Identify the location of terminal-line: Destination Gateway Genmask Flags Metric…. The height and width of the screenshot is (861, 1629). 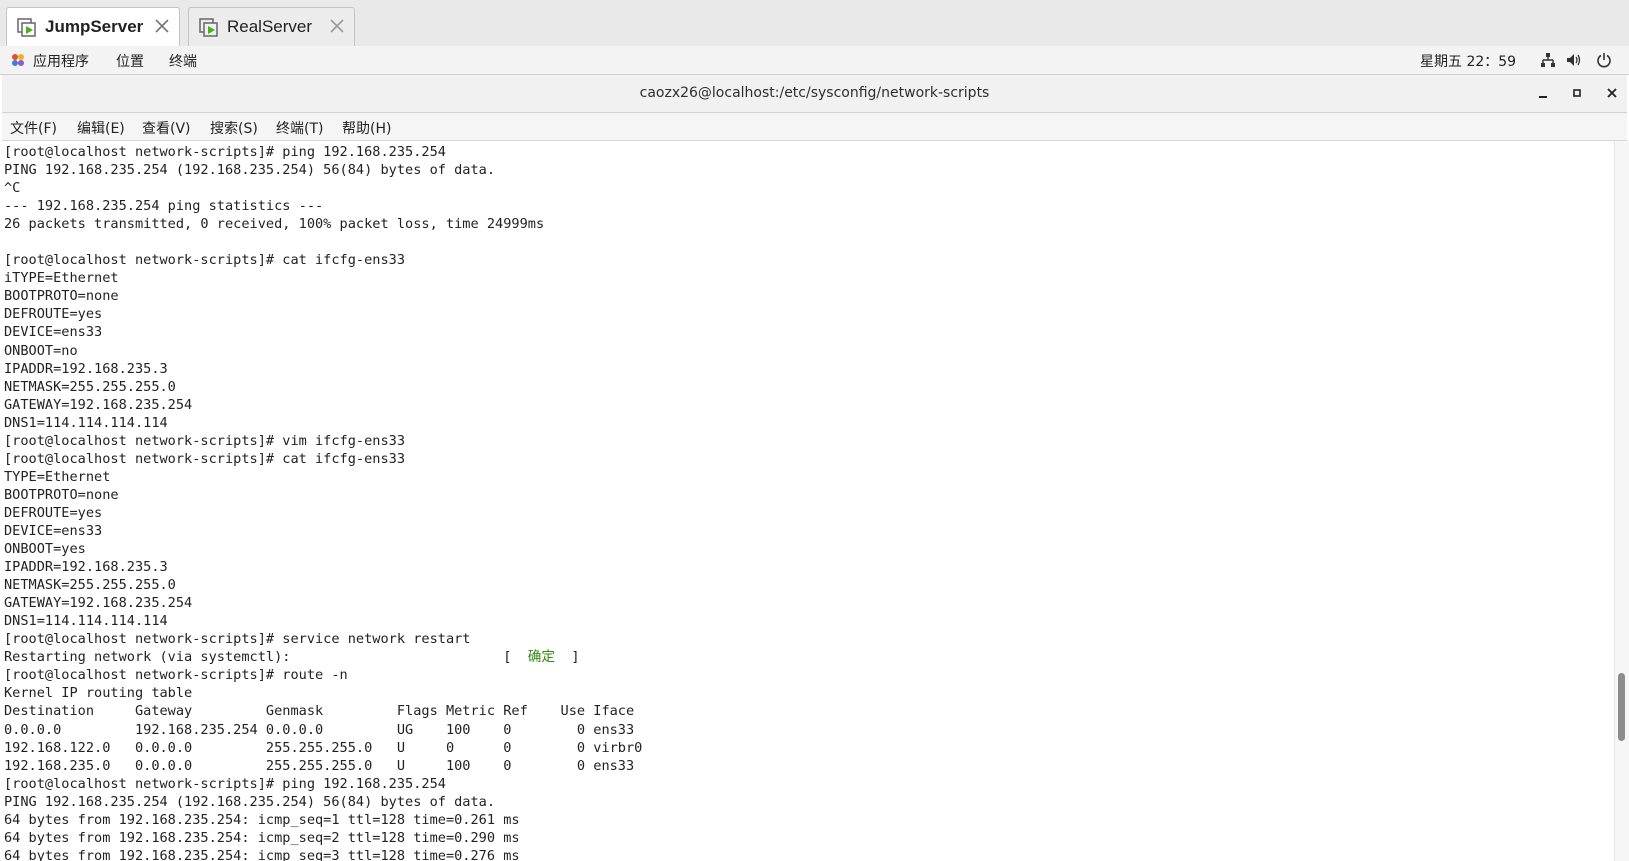
(319, 711).